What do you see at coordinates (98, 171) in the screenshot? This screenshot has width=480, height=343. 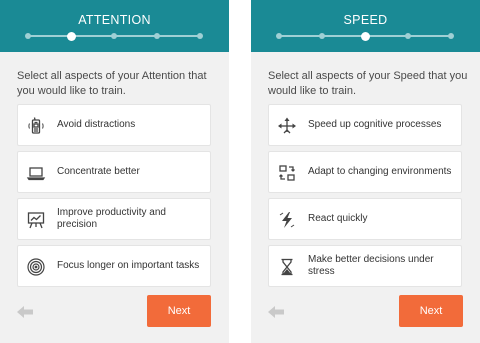 I see `option-label: Concentrate better` at bounding box center [98, 171].